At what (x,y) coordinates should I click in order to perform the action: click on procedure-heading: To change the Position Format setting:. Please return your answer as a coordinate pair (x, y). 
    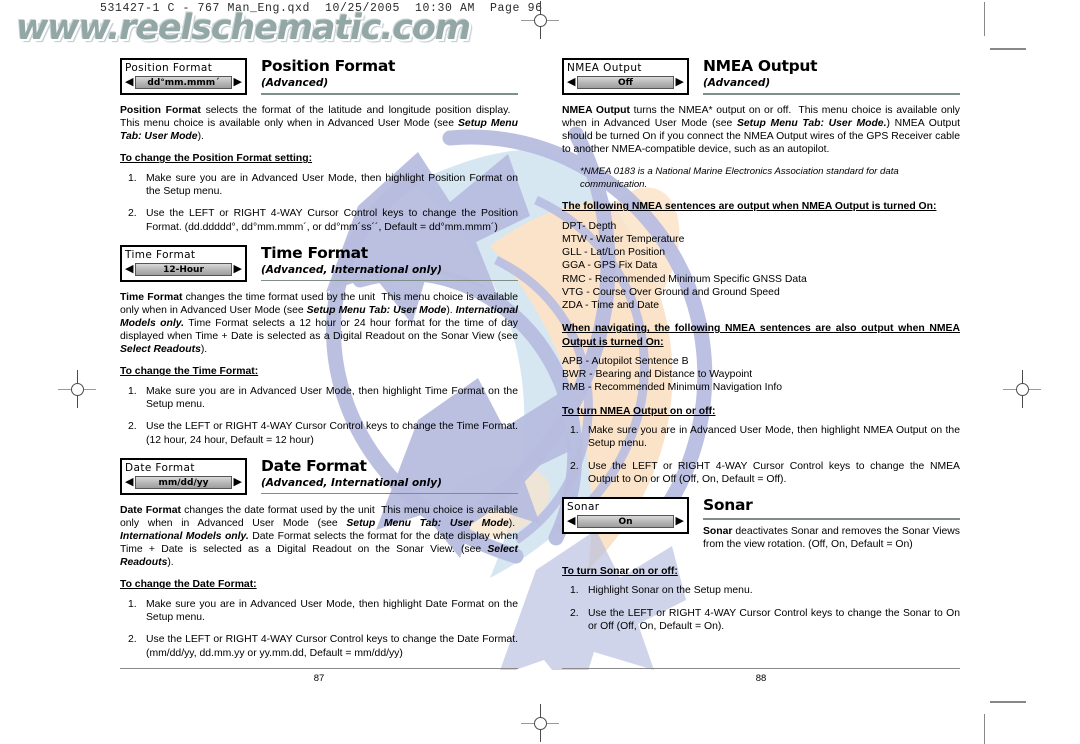
    Looking at the image, I should click on (216, 159).